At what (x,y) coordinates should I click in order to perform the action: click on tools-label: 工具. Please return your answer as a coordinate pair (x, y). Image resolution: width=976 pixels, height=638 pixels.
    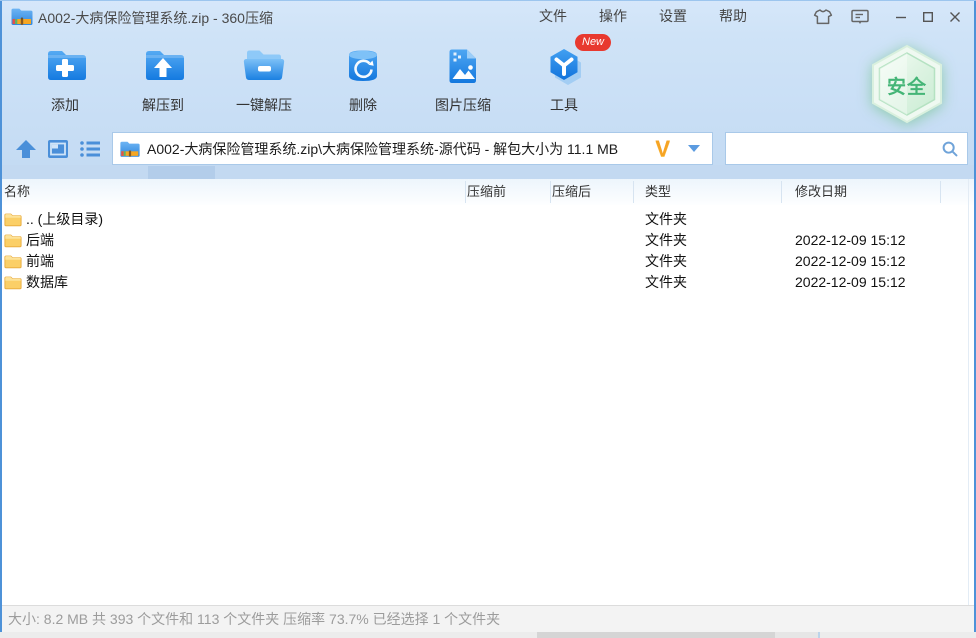
    Looking at the image, I should click on (564, 105).